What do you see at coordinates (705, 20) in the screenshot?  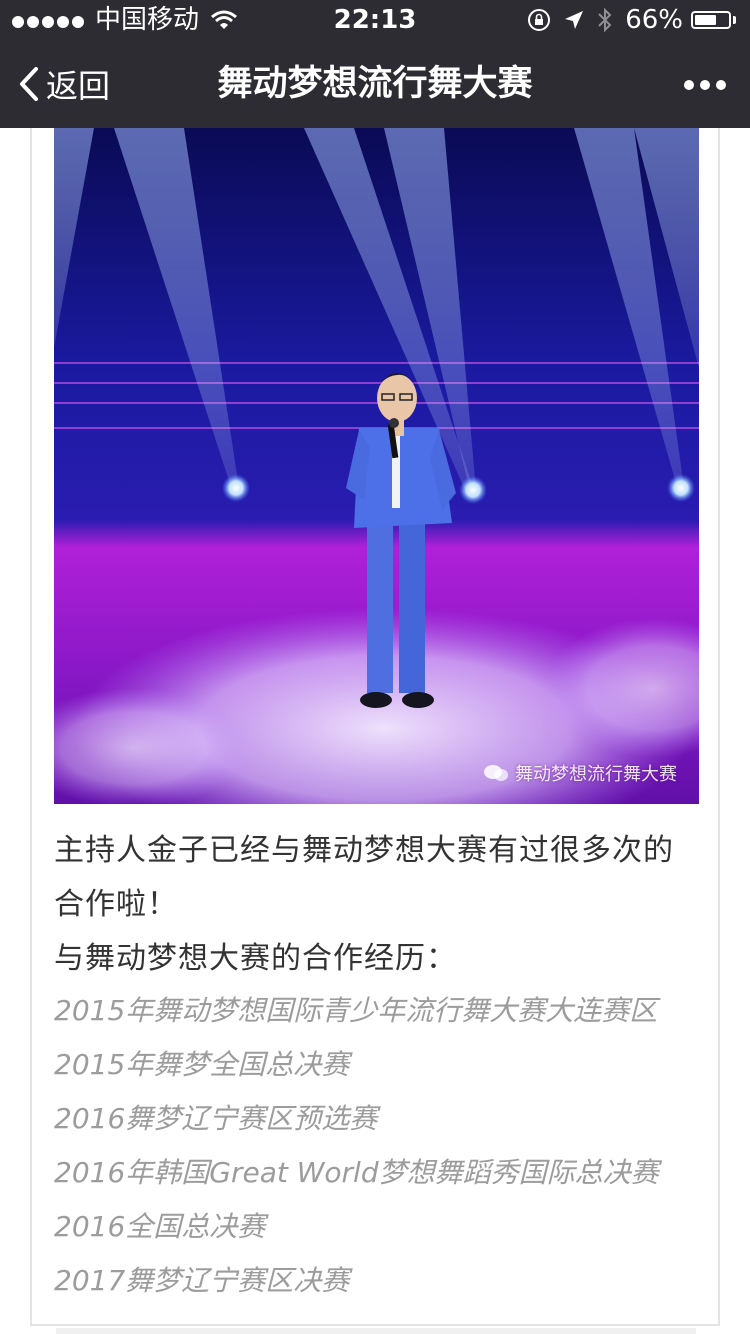 I see `battery-fill` at bounding box center [705, 20].